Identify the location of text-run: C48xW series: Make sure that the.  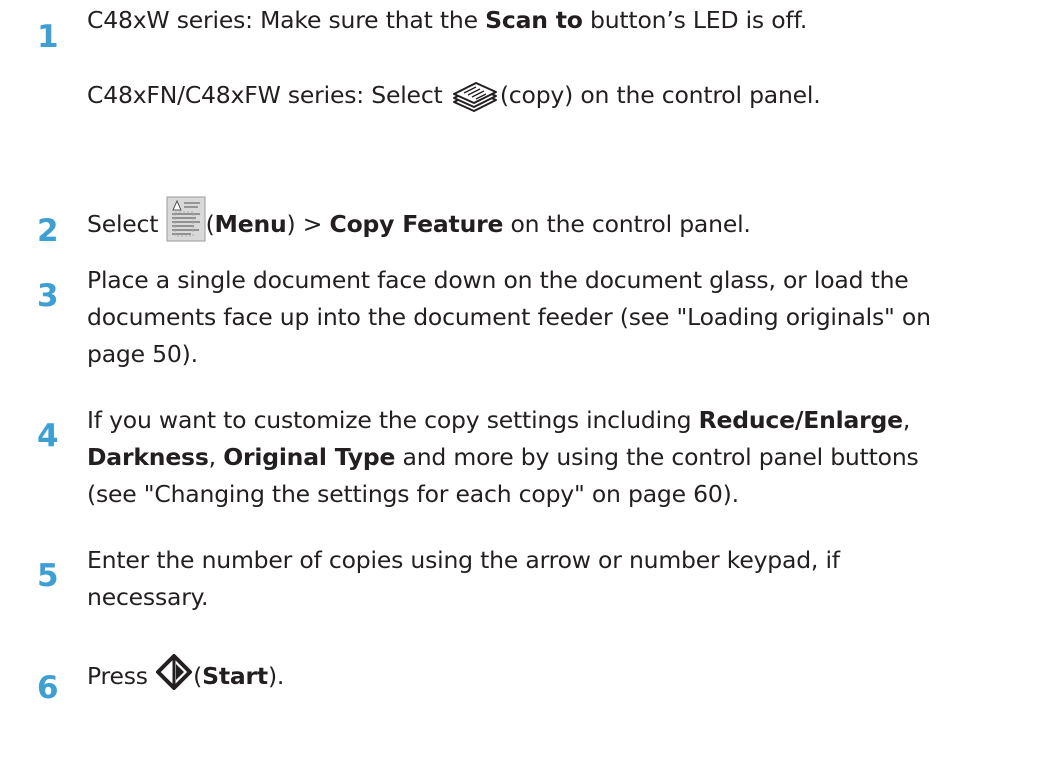
(286, 20).